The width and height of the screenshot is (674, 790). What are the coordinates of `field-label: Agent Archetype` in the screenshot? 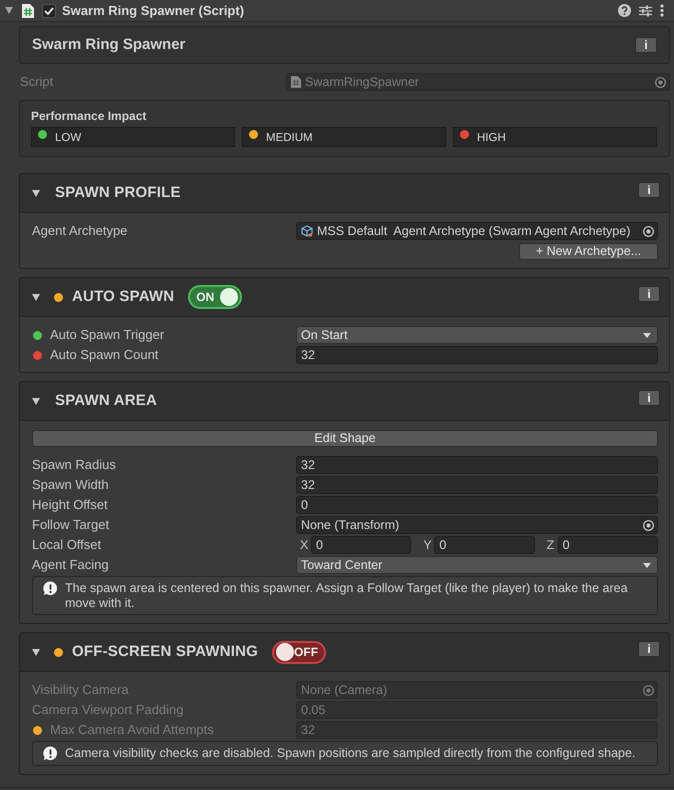 It's located at (80, 231).